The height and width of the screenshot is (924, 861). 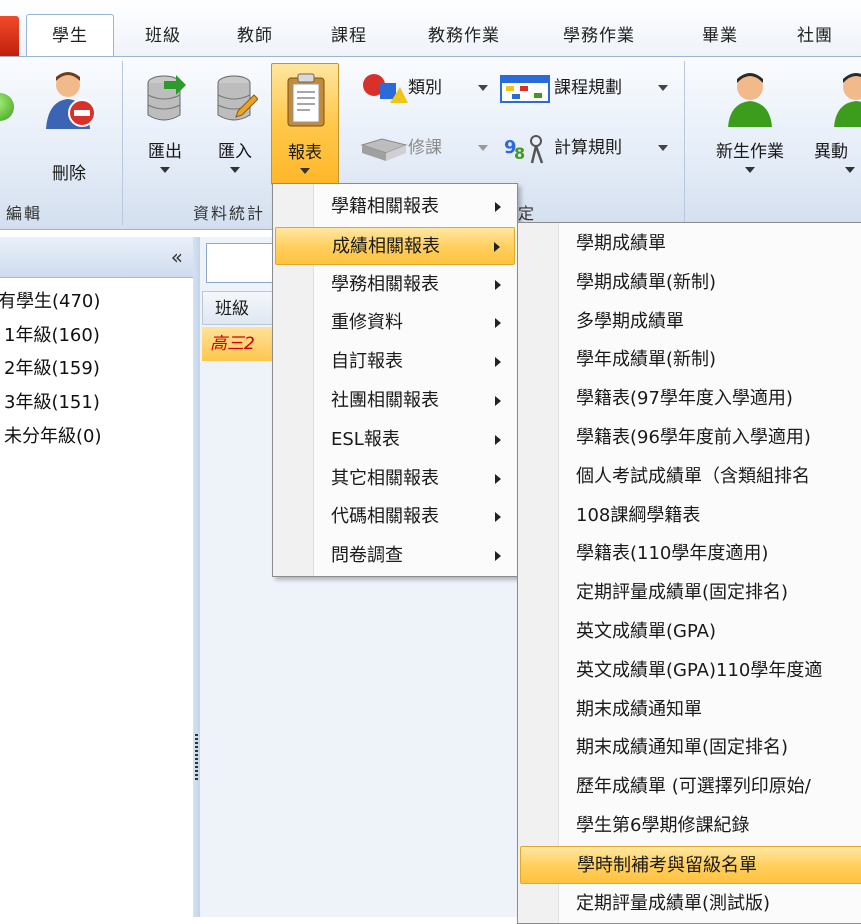 What do you see at coordinates (667, 865) in the screenshot?
I see `grade-report-item-label: 學時制補考與留級名單` at bounding box center [667, 865].